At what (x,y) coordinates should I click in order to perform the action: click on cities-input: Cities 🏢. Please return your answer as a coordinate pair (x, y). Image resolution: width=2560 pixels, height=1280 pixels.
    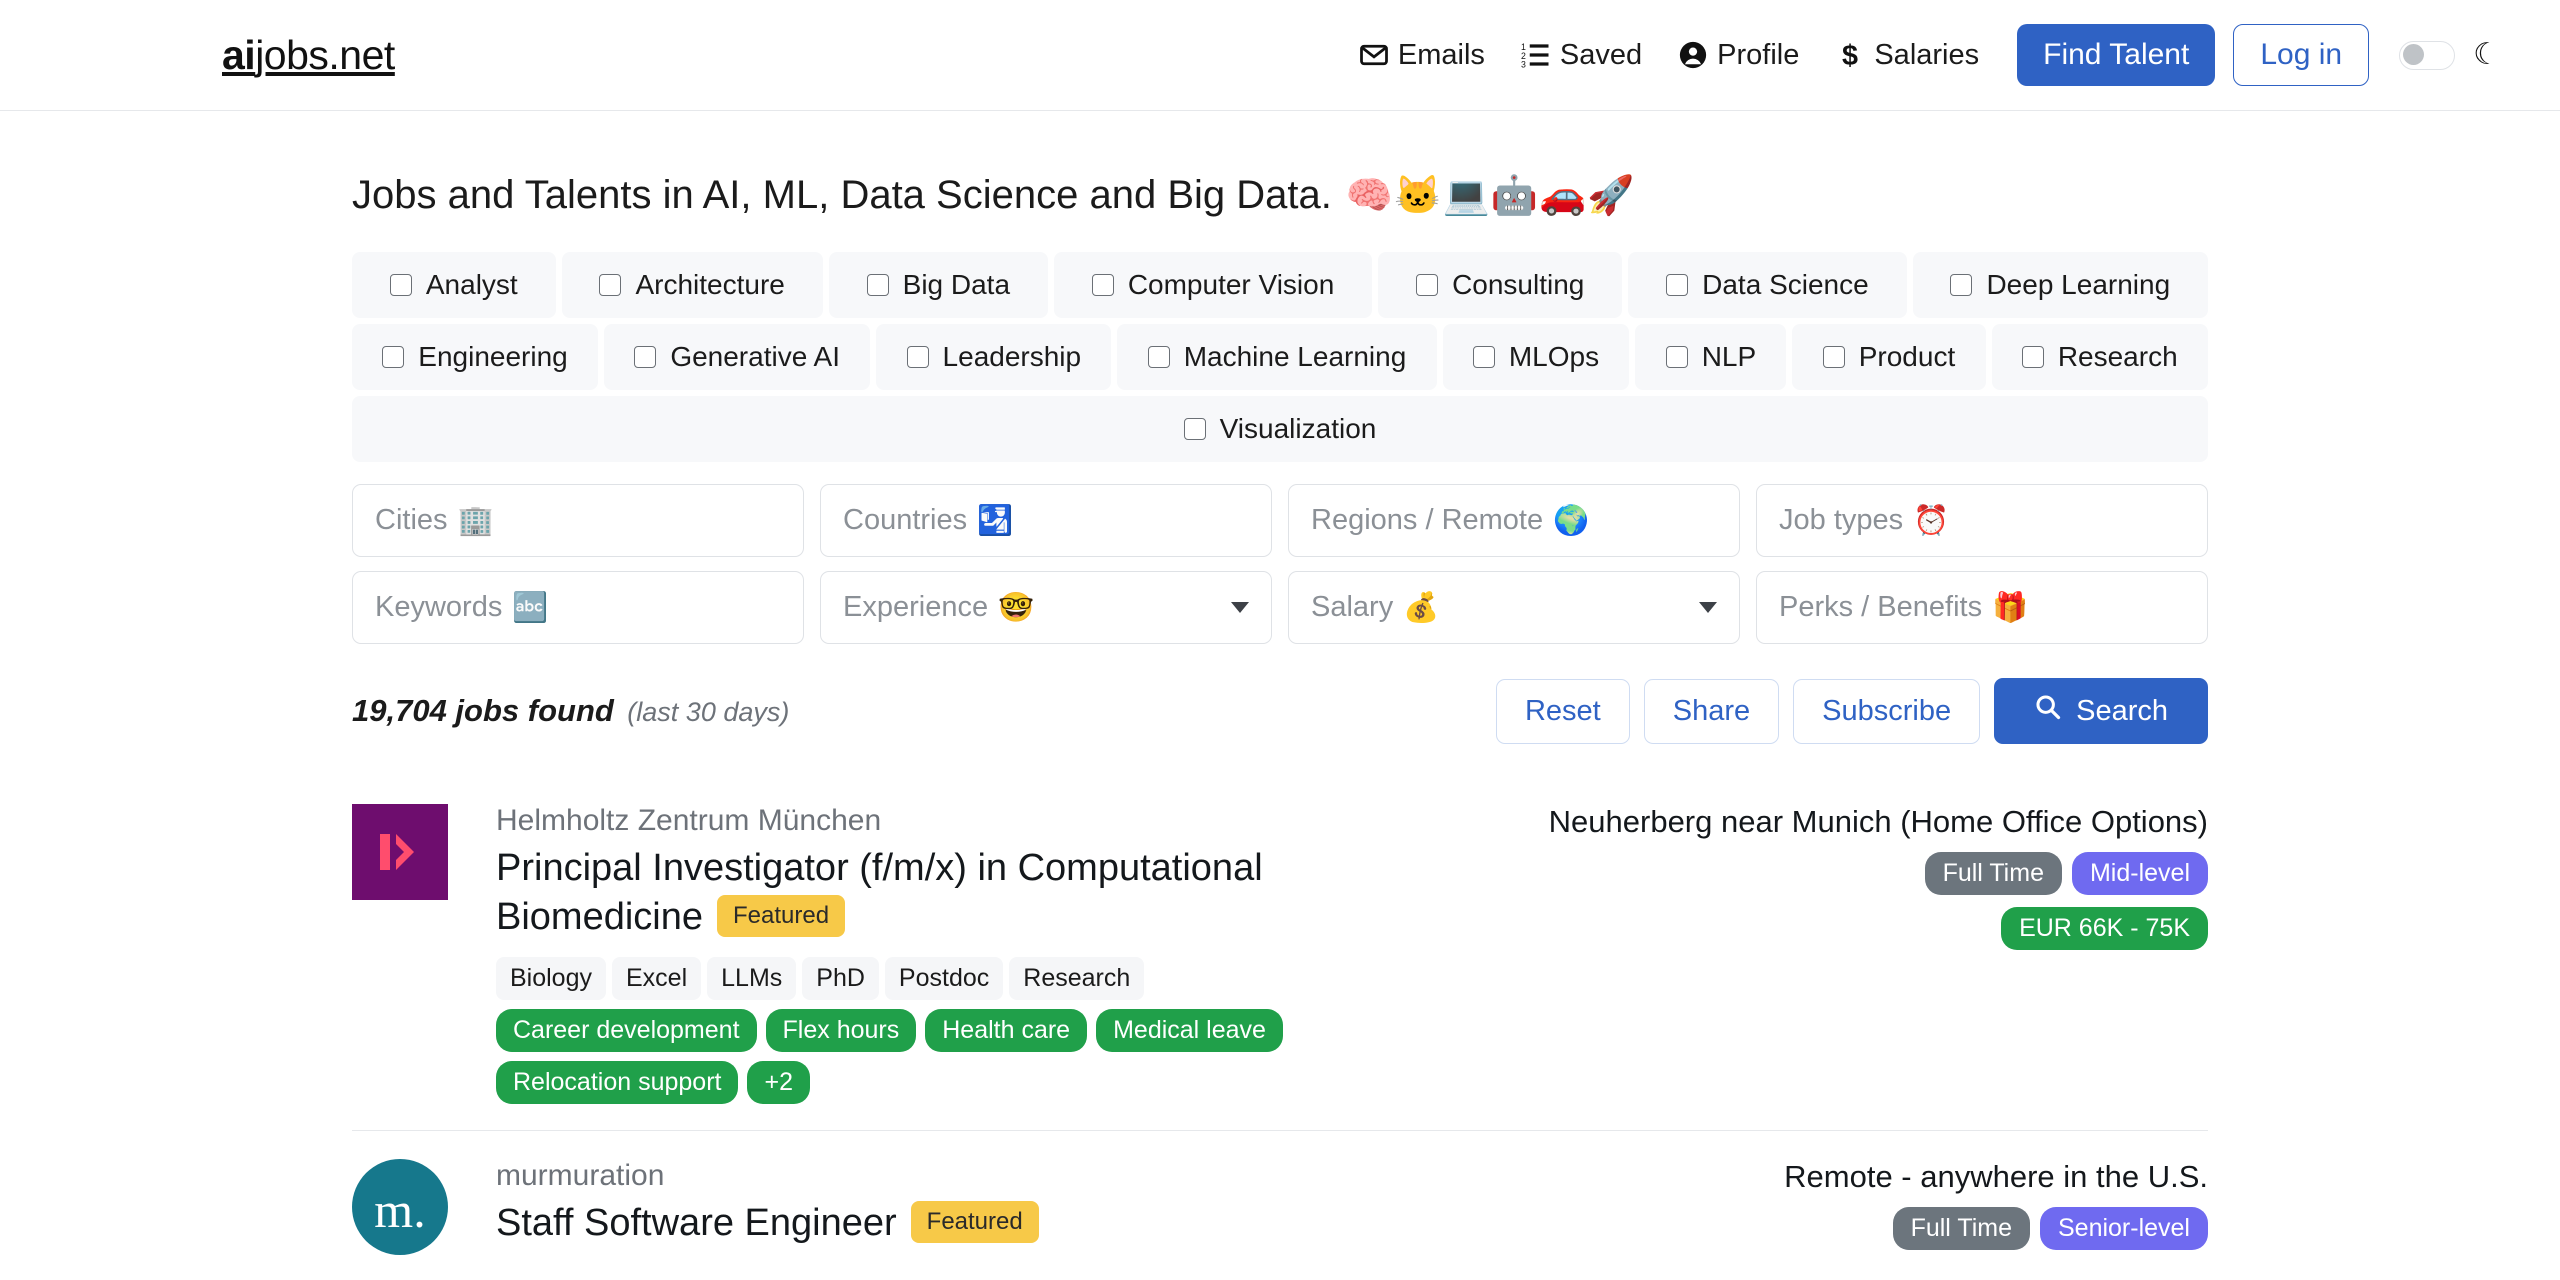
    Looking at the image, I should click on (578, 520).